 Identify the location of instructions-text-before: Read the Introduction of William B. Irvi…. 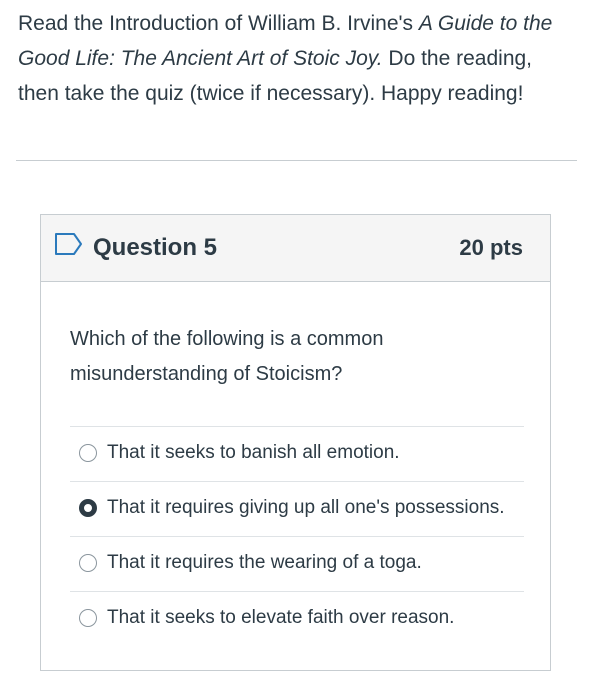
(218, 23).